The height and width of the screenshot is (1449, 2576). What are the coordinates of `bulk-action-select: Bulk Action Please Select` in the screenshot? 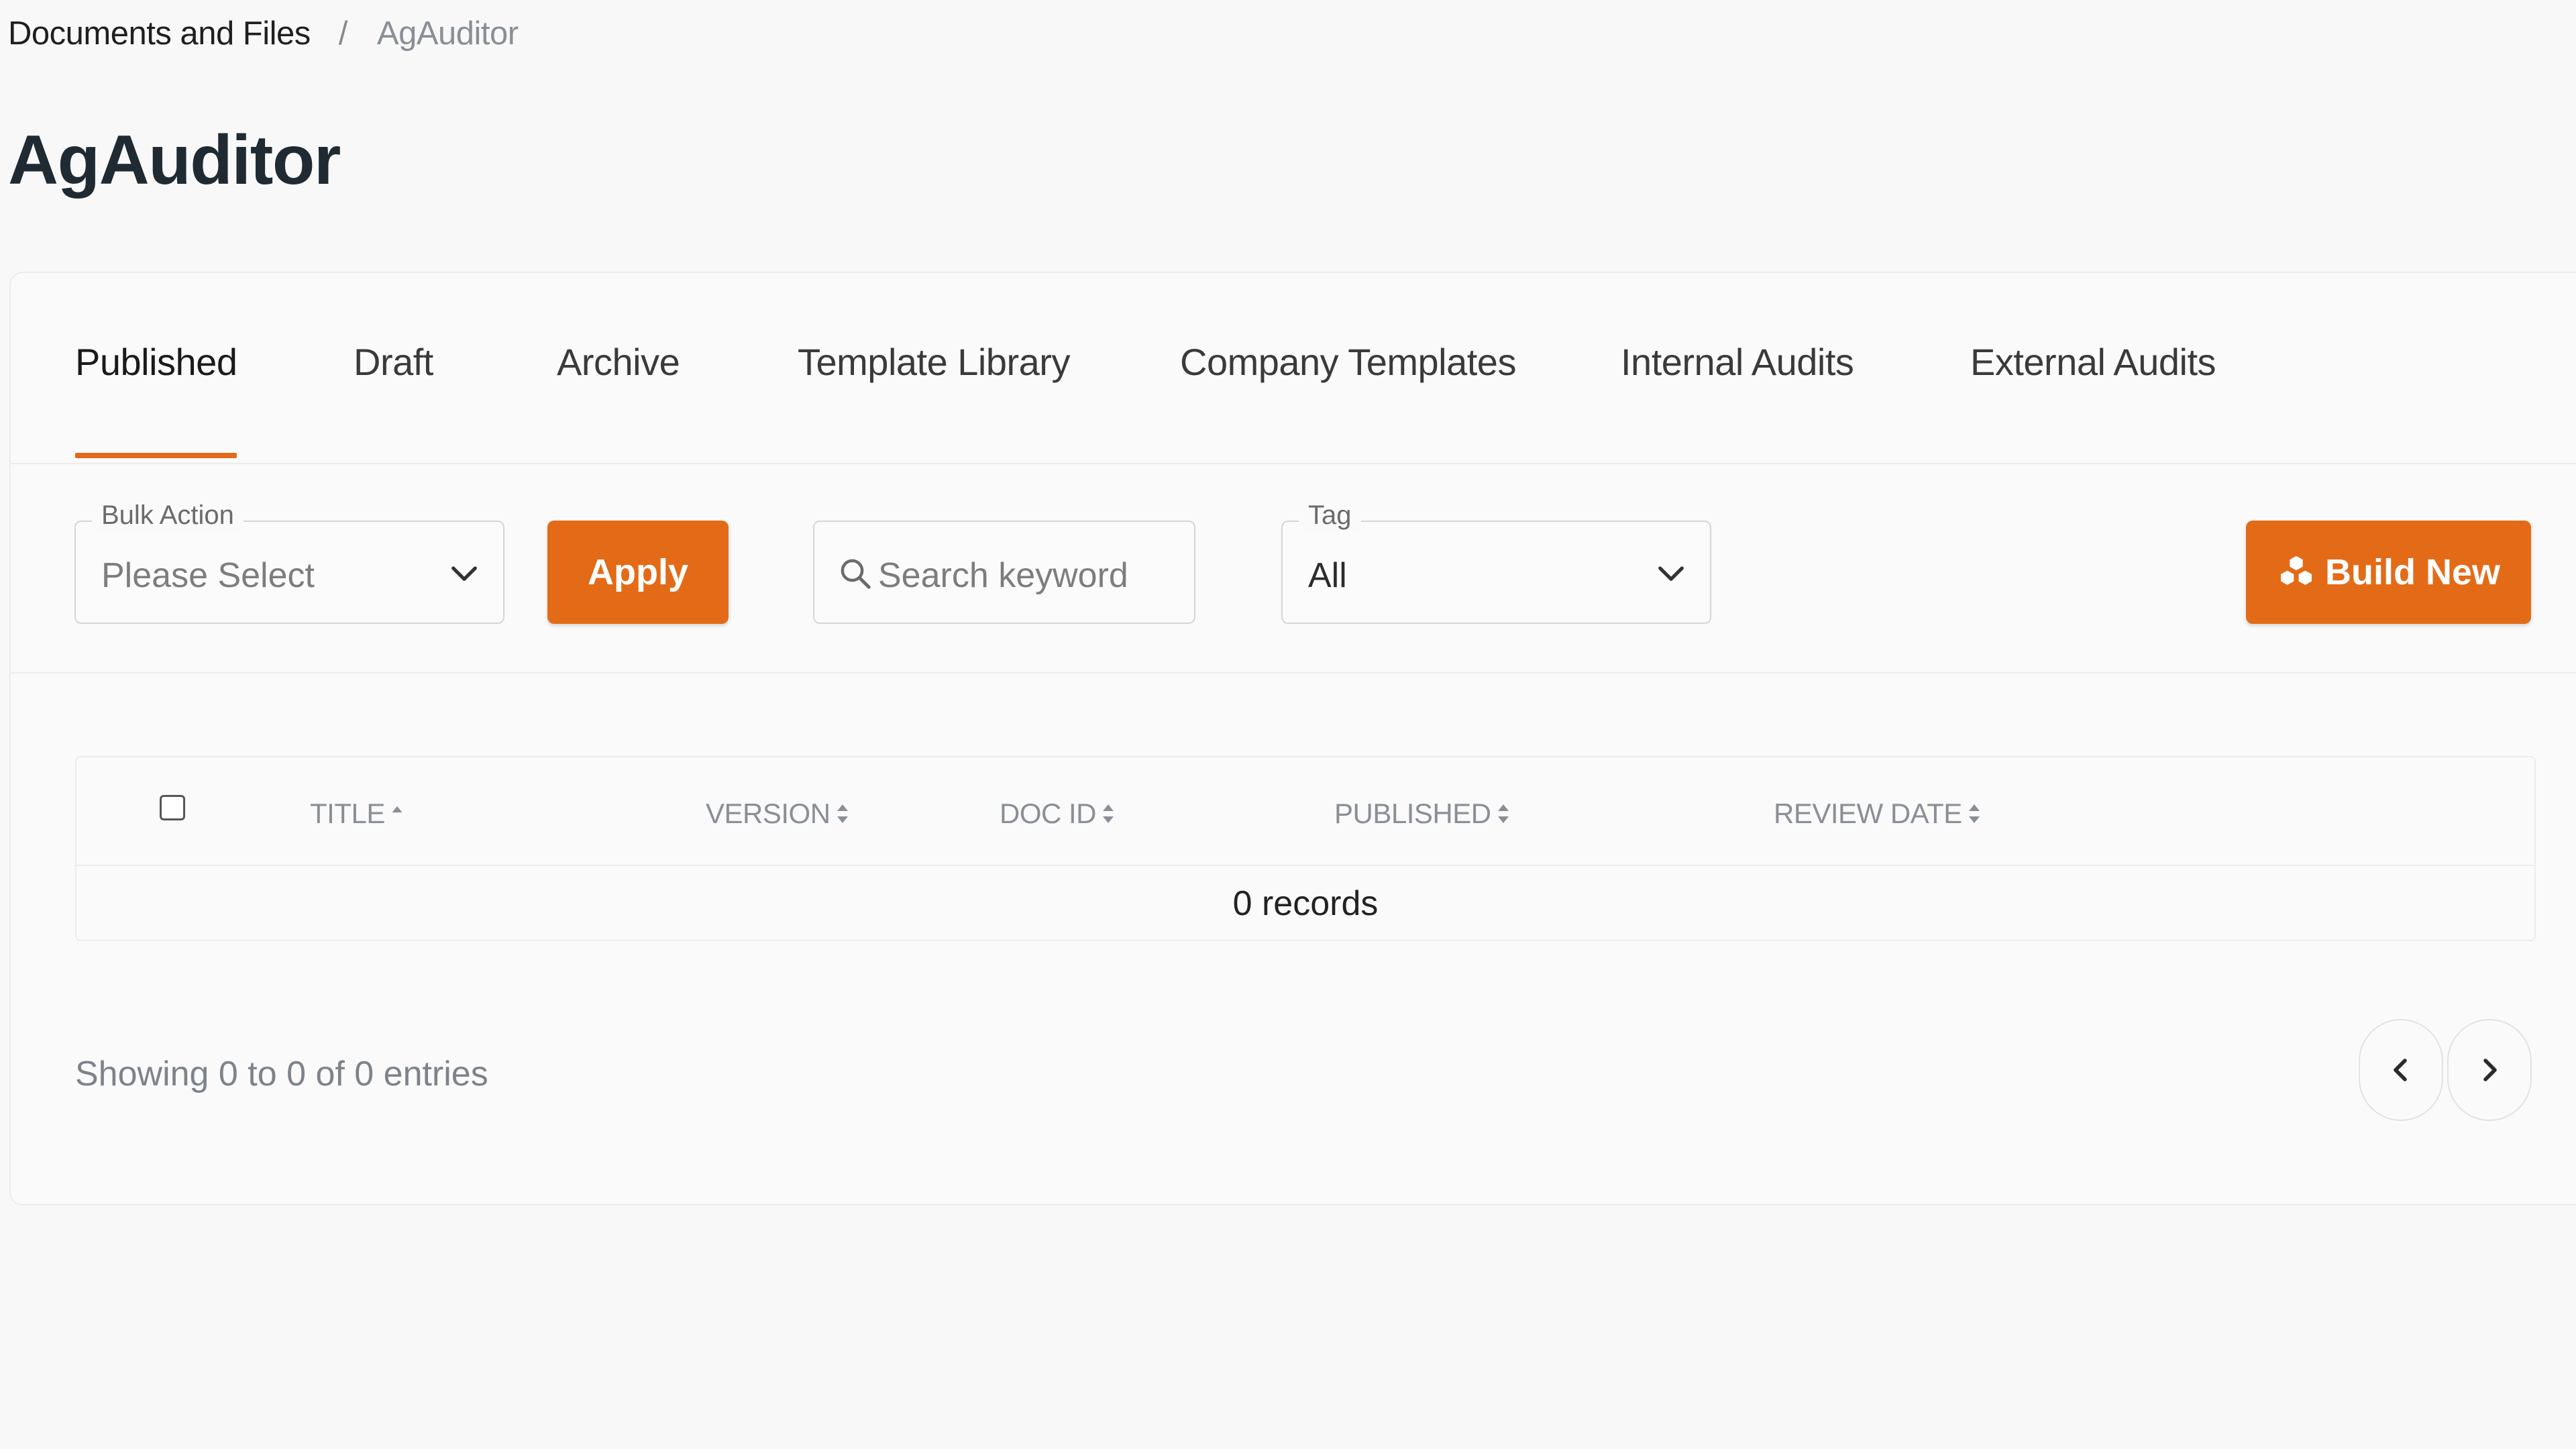 It's located at (289, 562).